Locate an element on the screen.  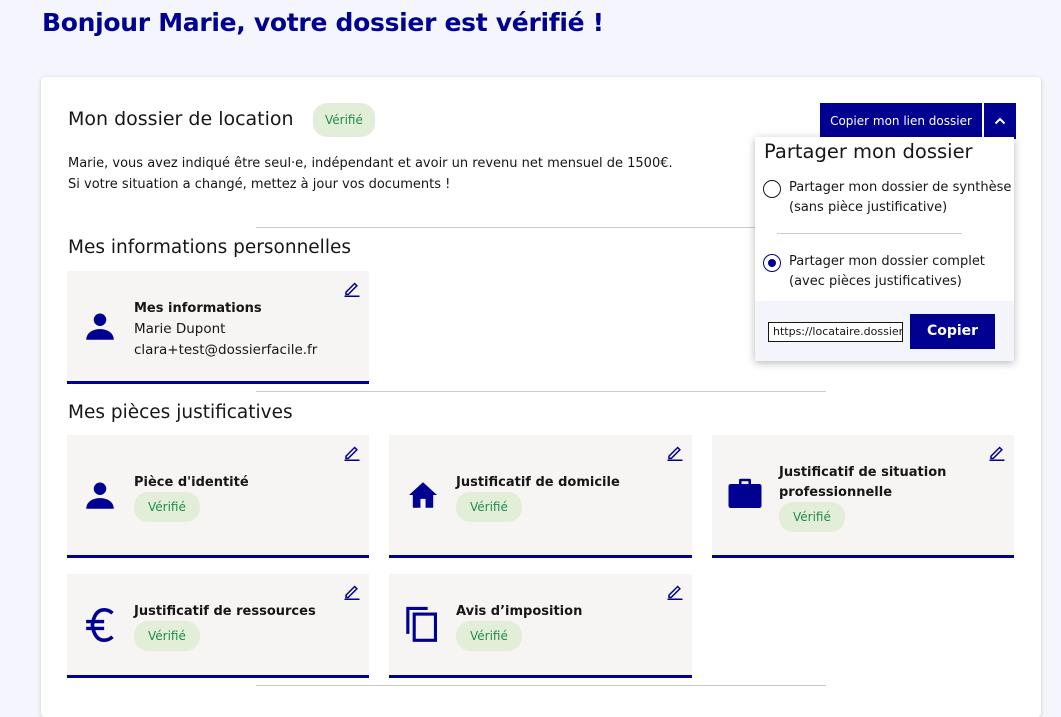
document-card-tax: Avis d’imposition Vérifié is located at coordinates (540, 626).